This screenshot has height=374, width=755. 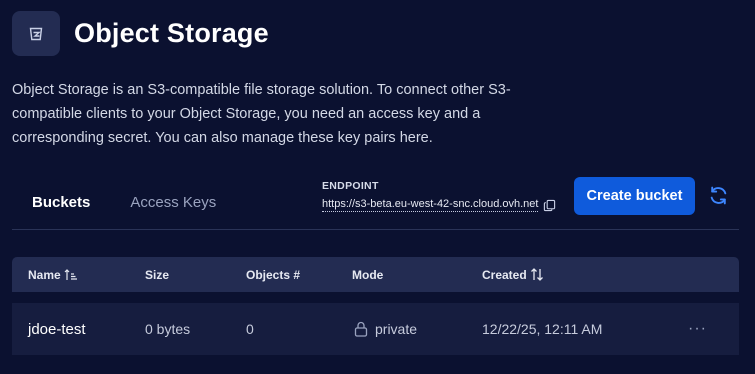 I want to click on tab-access-keys: Access Keys, so click(x=173, y=204).